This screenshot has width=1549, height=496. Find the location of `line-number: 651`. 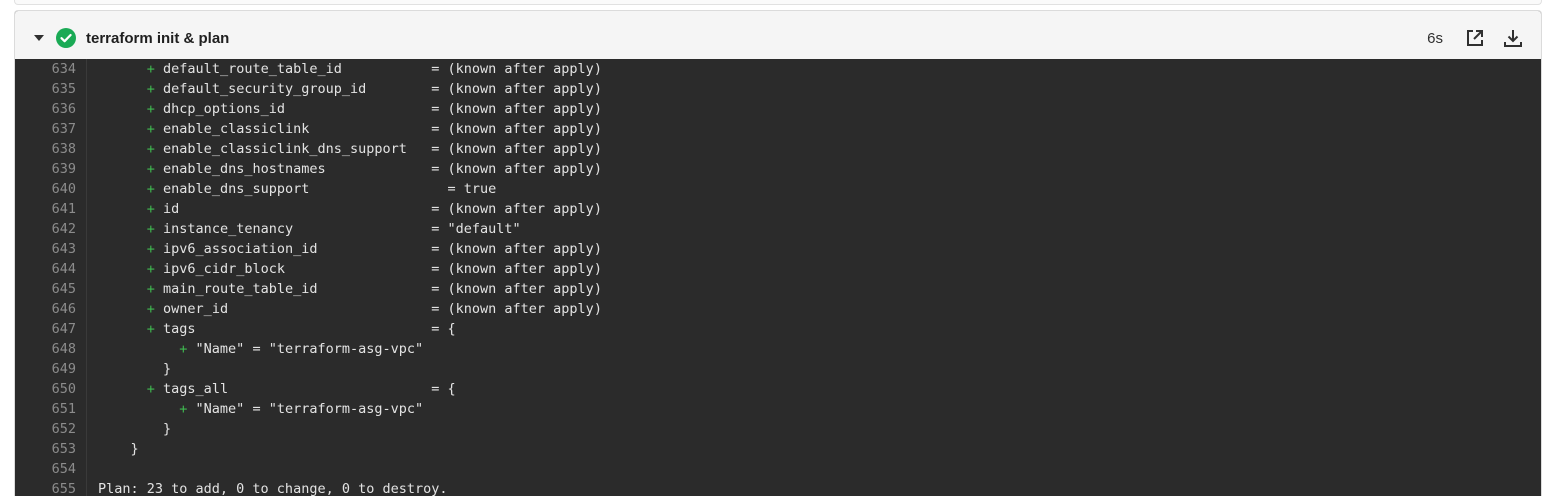

line-number: 651 is located at coordinates (51, 409).